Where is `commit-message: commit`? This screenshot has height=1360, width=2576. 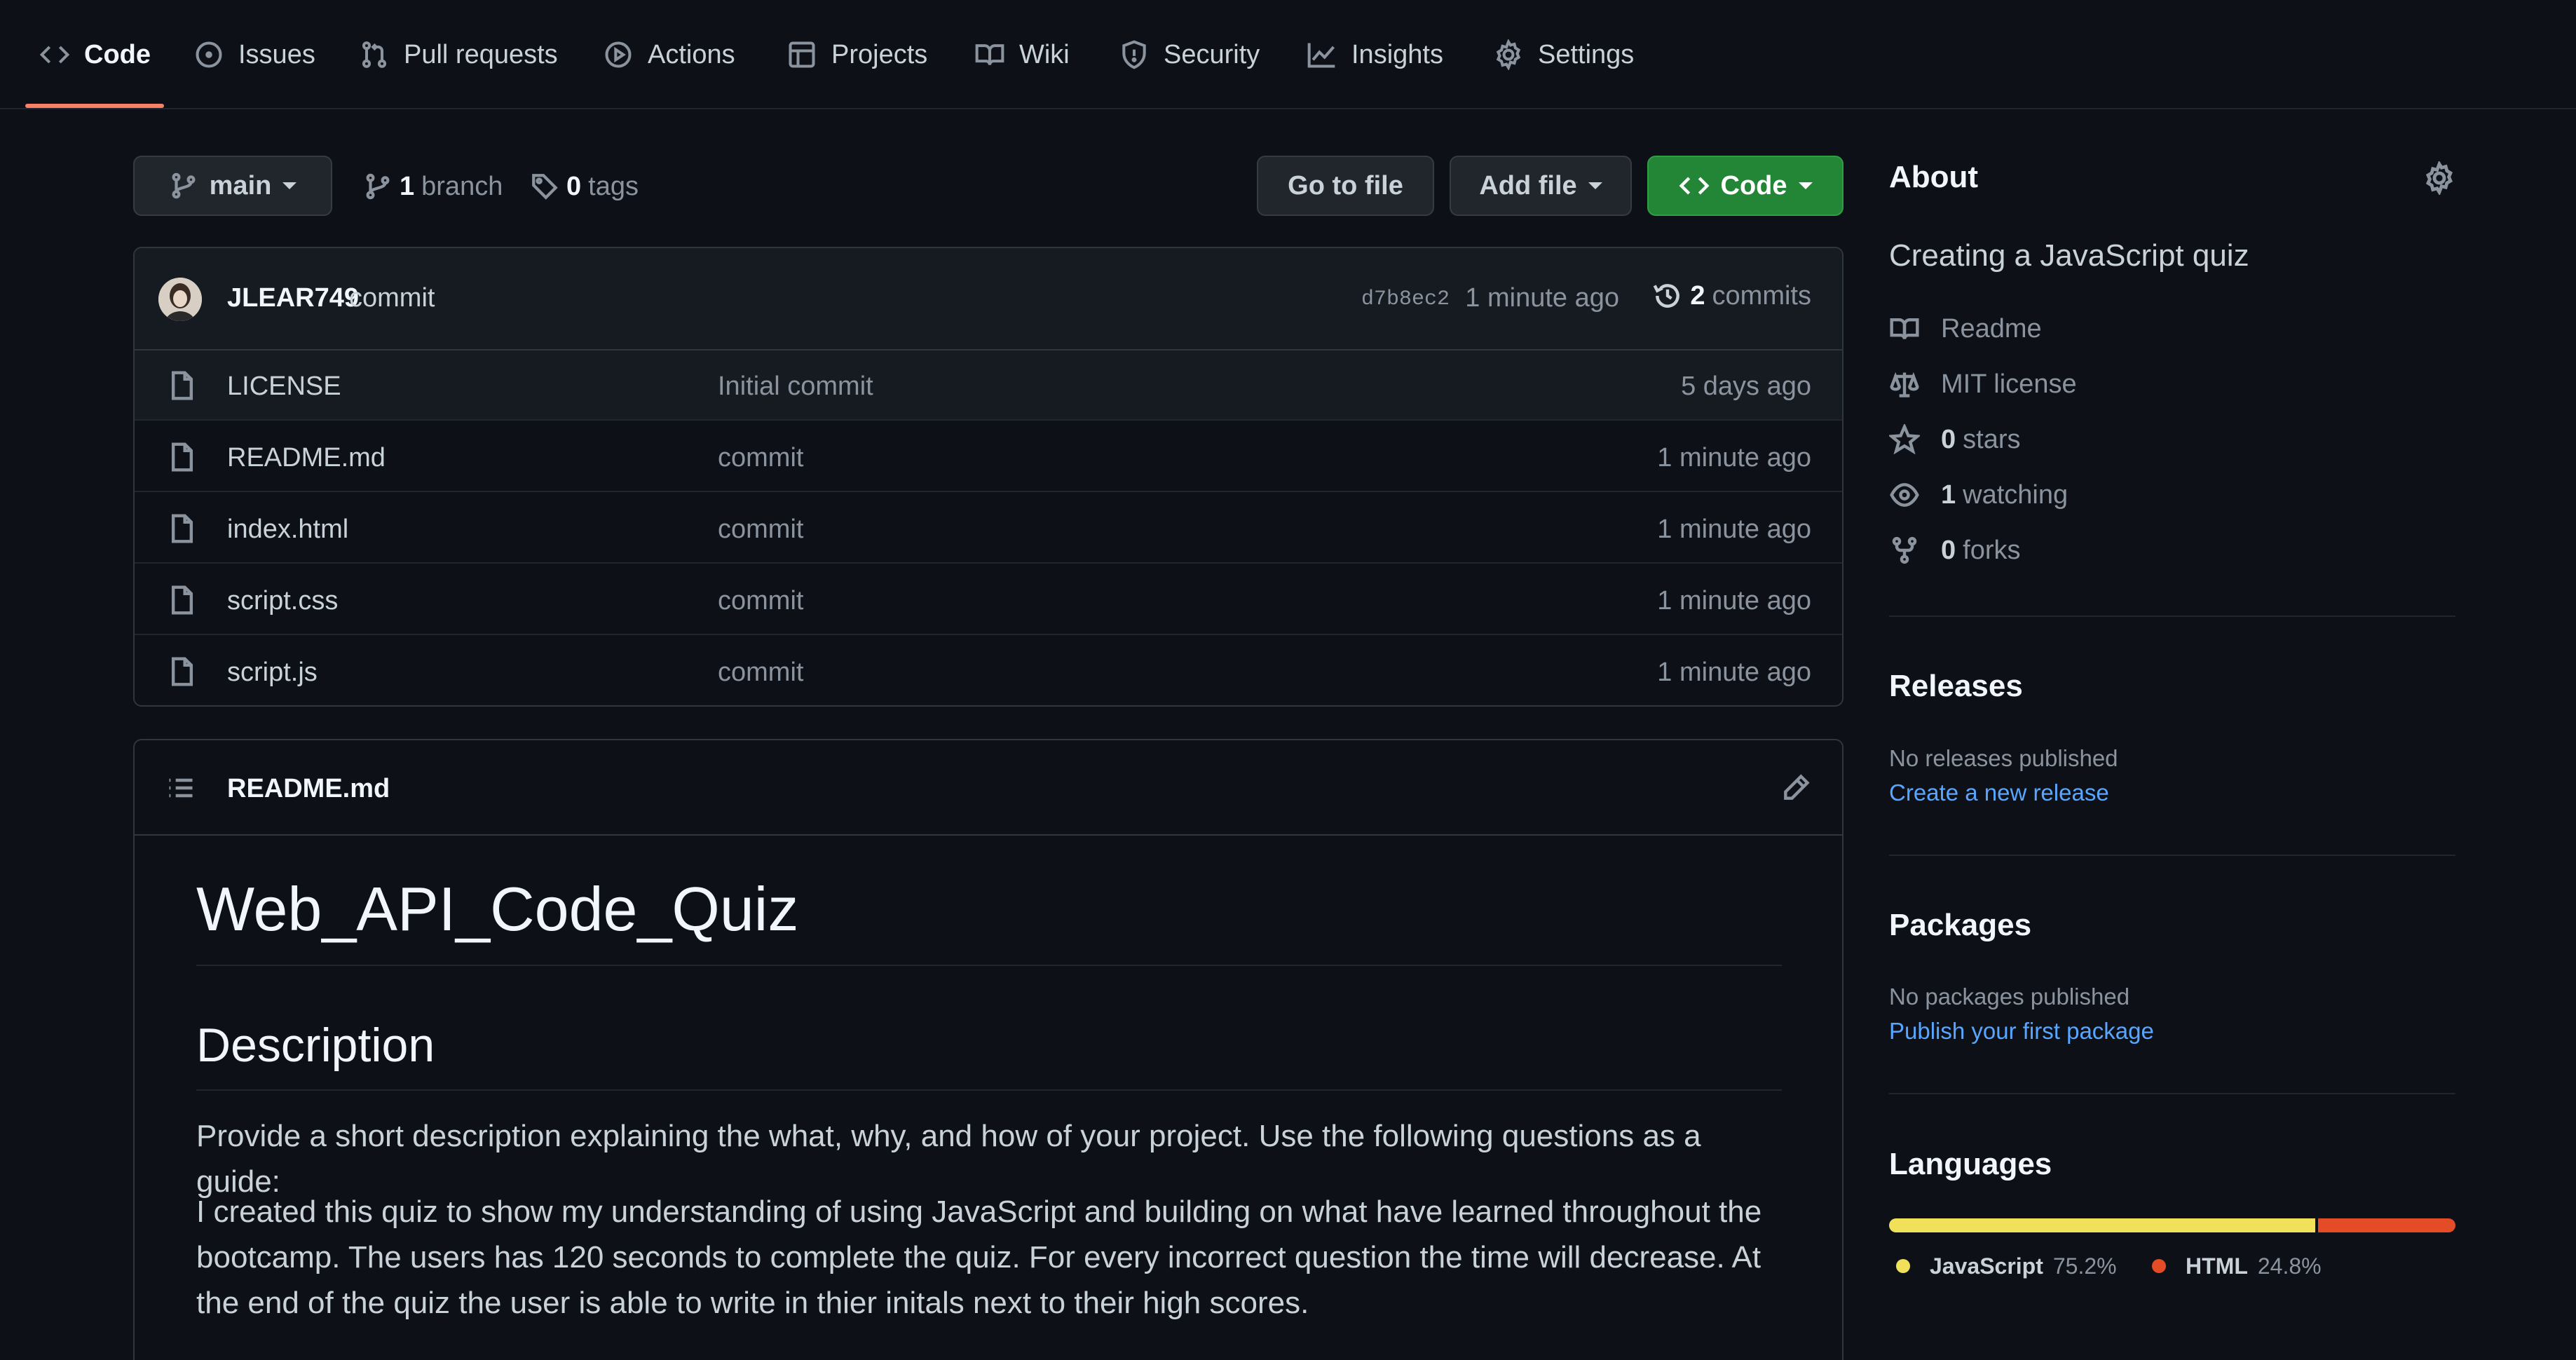 commit-message: commit is located at coordinates (392, 298).